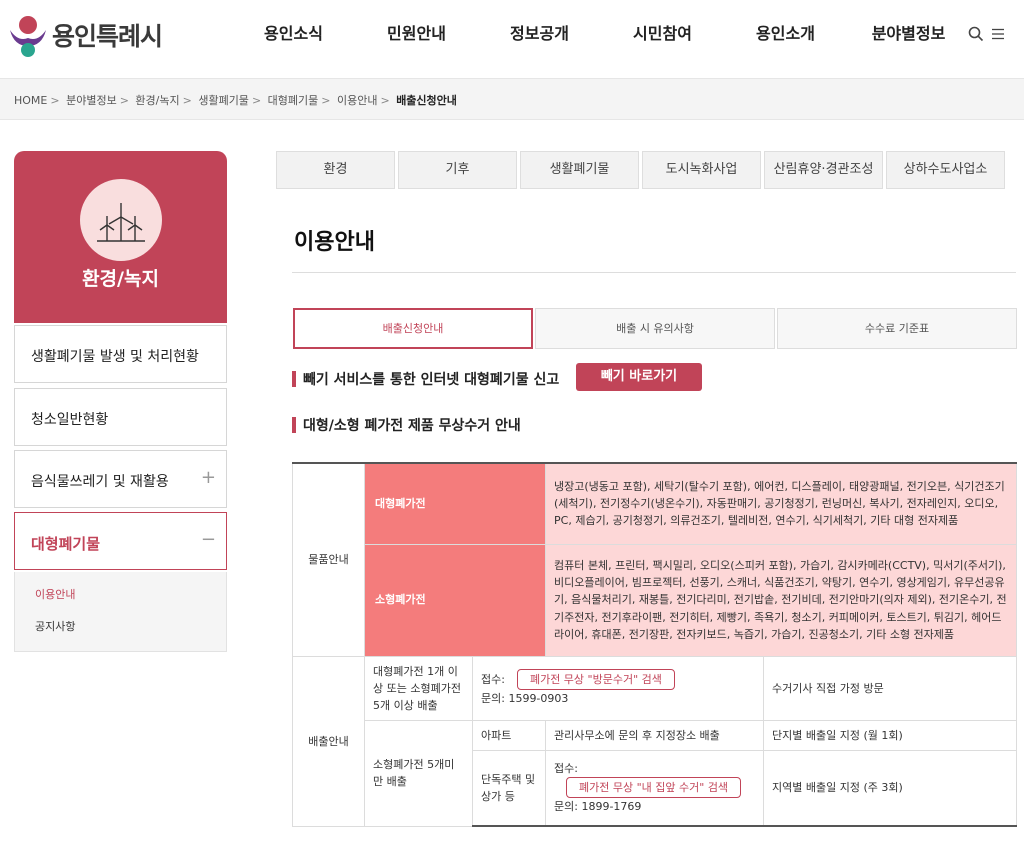  I want to click on submenu-item-notices: 공지사항, so click(55, 626).